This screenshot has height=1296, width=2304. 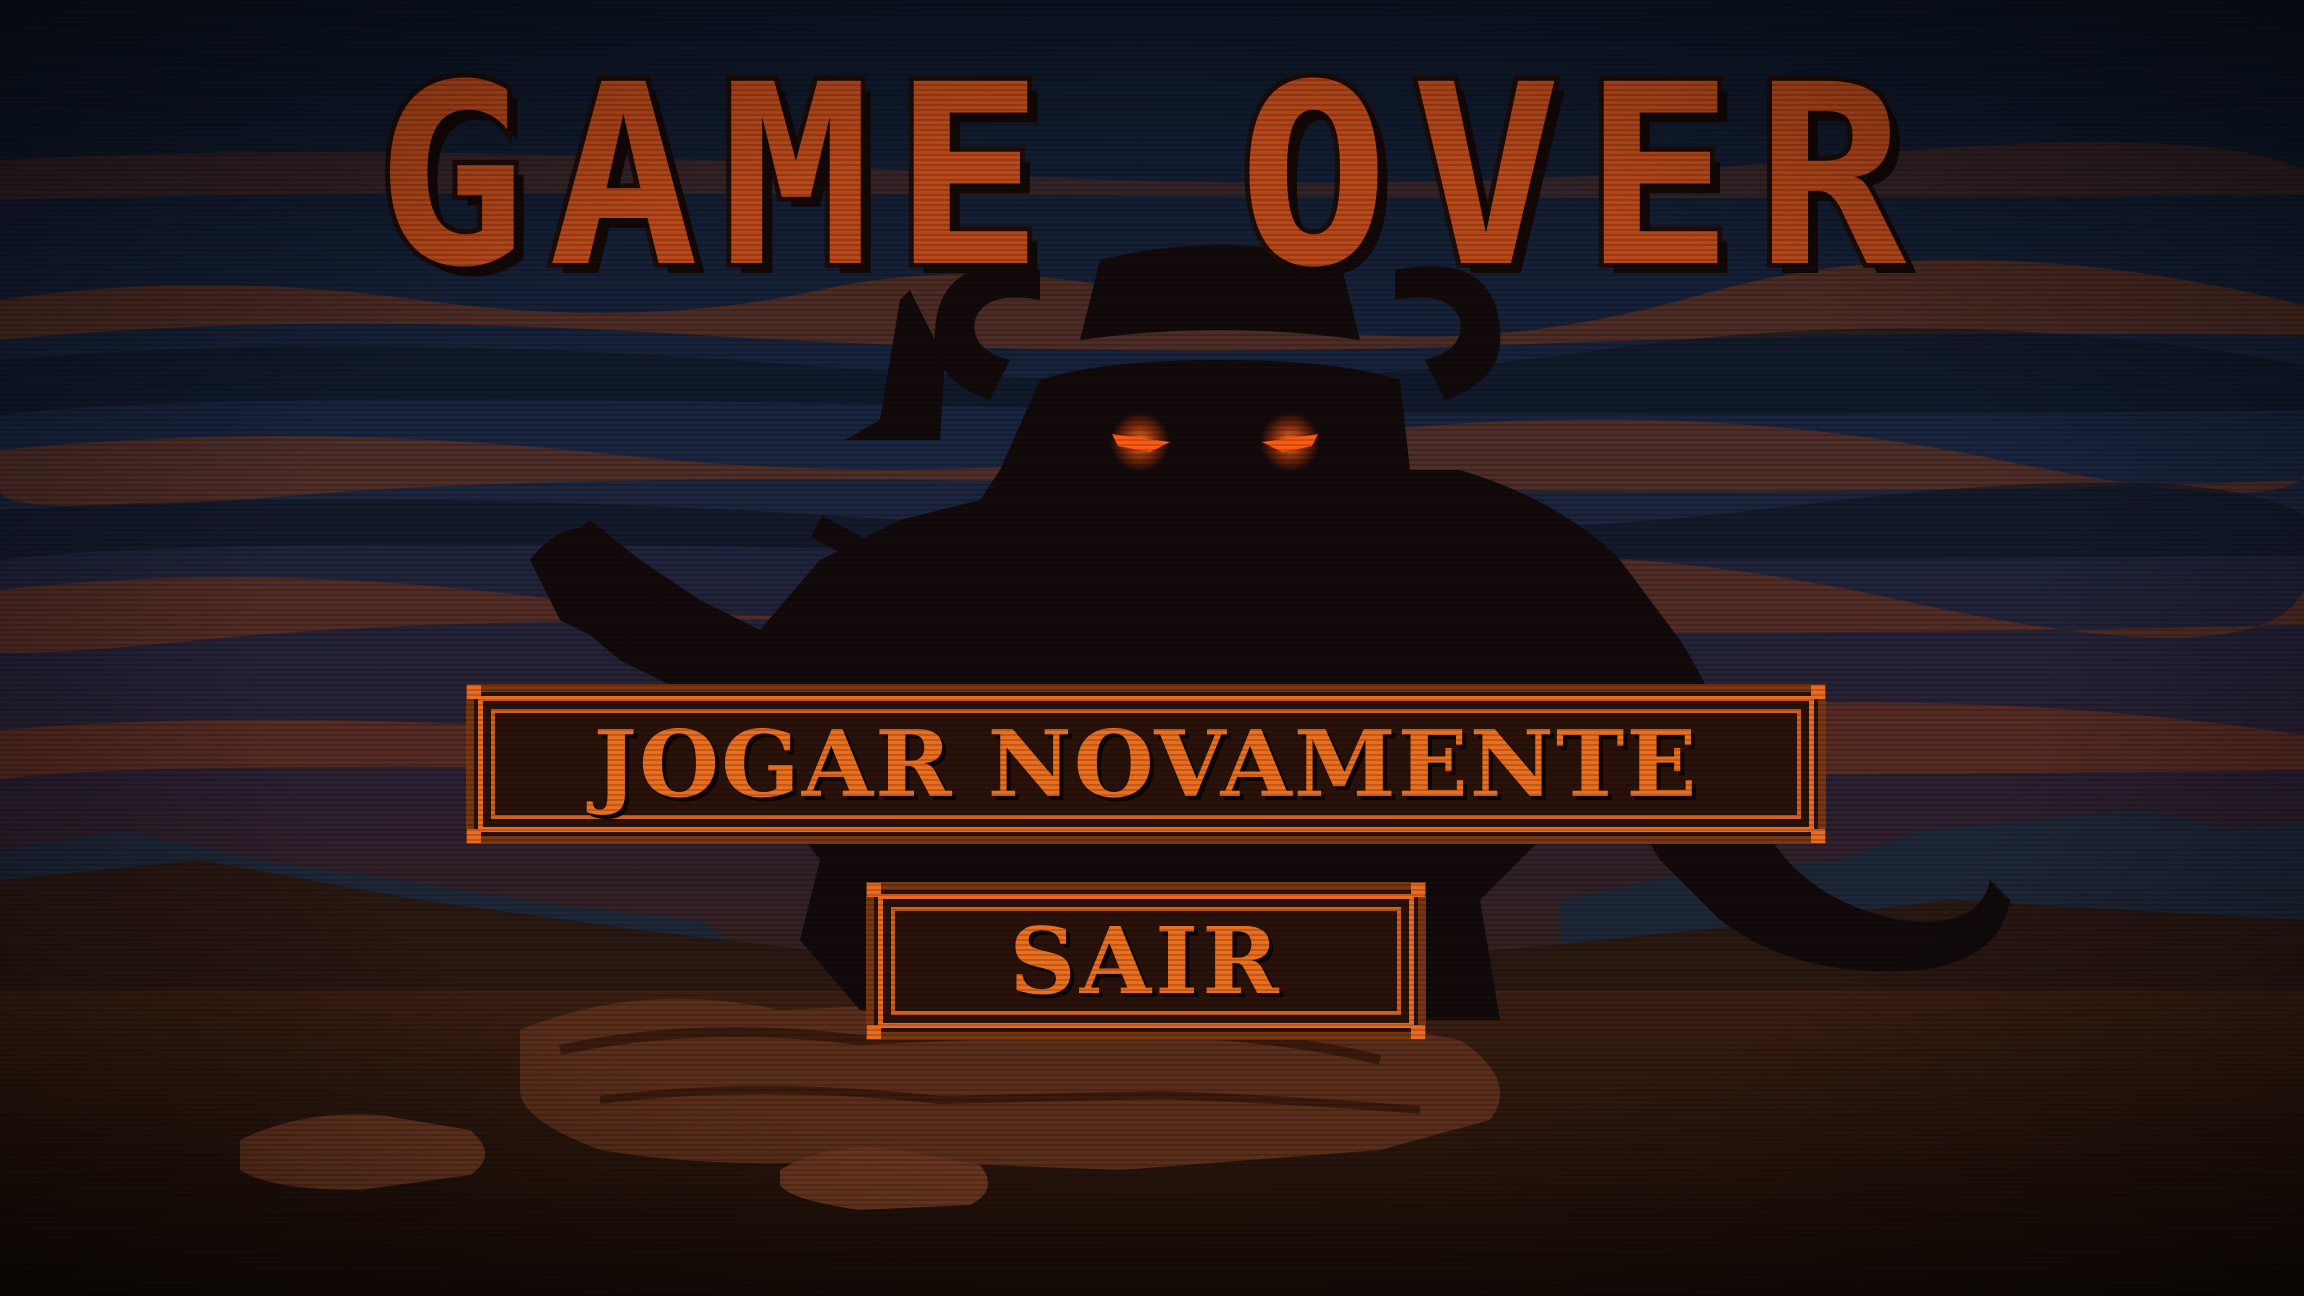 I want to click on play-again-button: JOGAR NOVAMENTE, so click(x=1146, y=764).